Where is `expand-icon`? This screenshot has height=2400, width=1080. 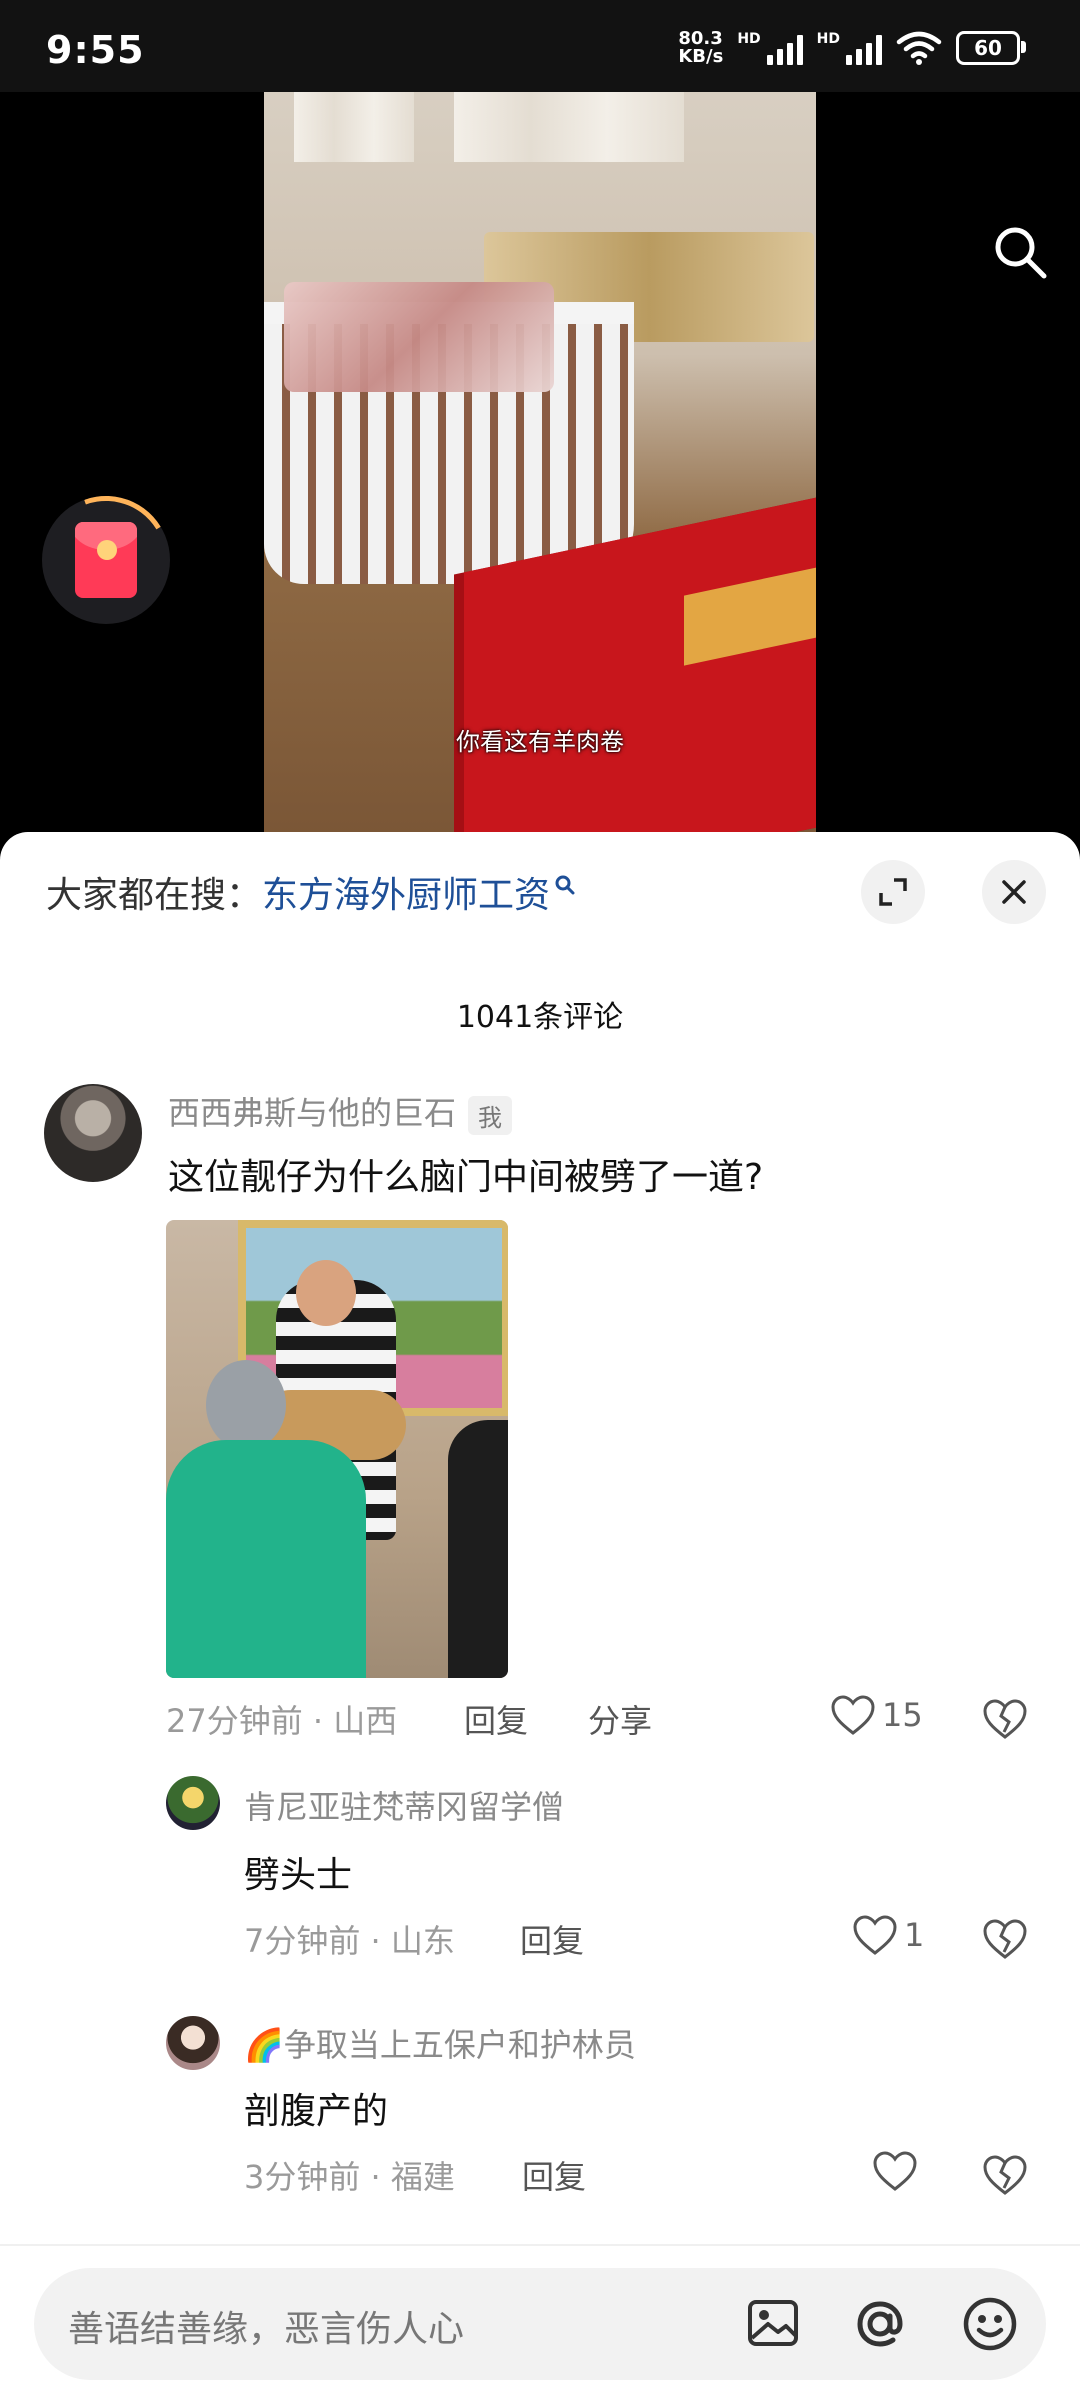
expand-icon is located at coordinates (893, 892).